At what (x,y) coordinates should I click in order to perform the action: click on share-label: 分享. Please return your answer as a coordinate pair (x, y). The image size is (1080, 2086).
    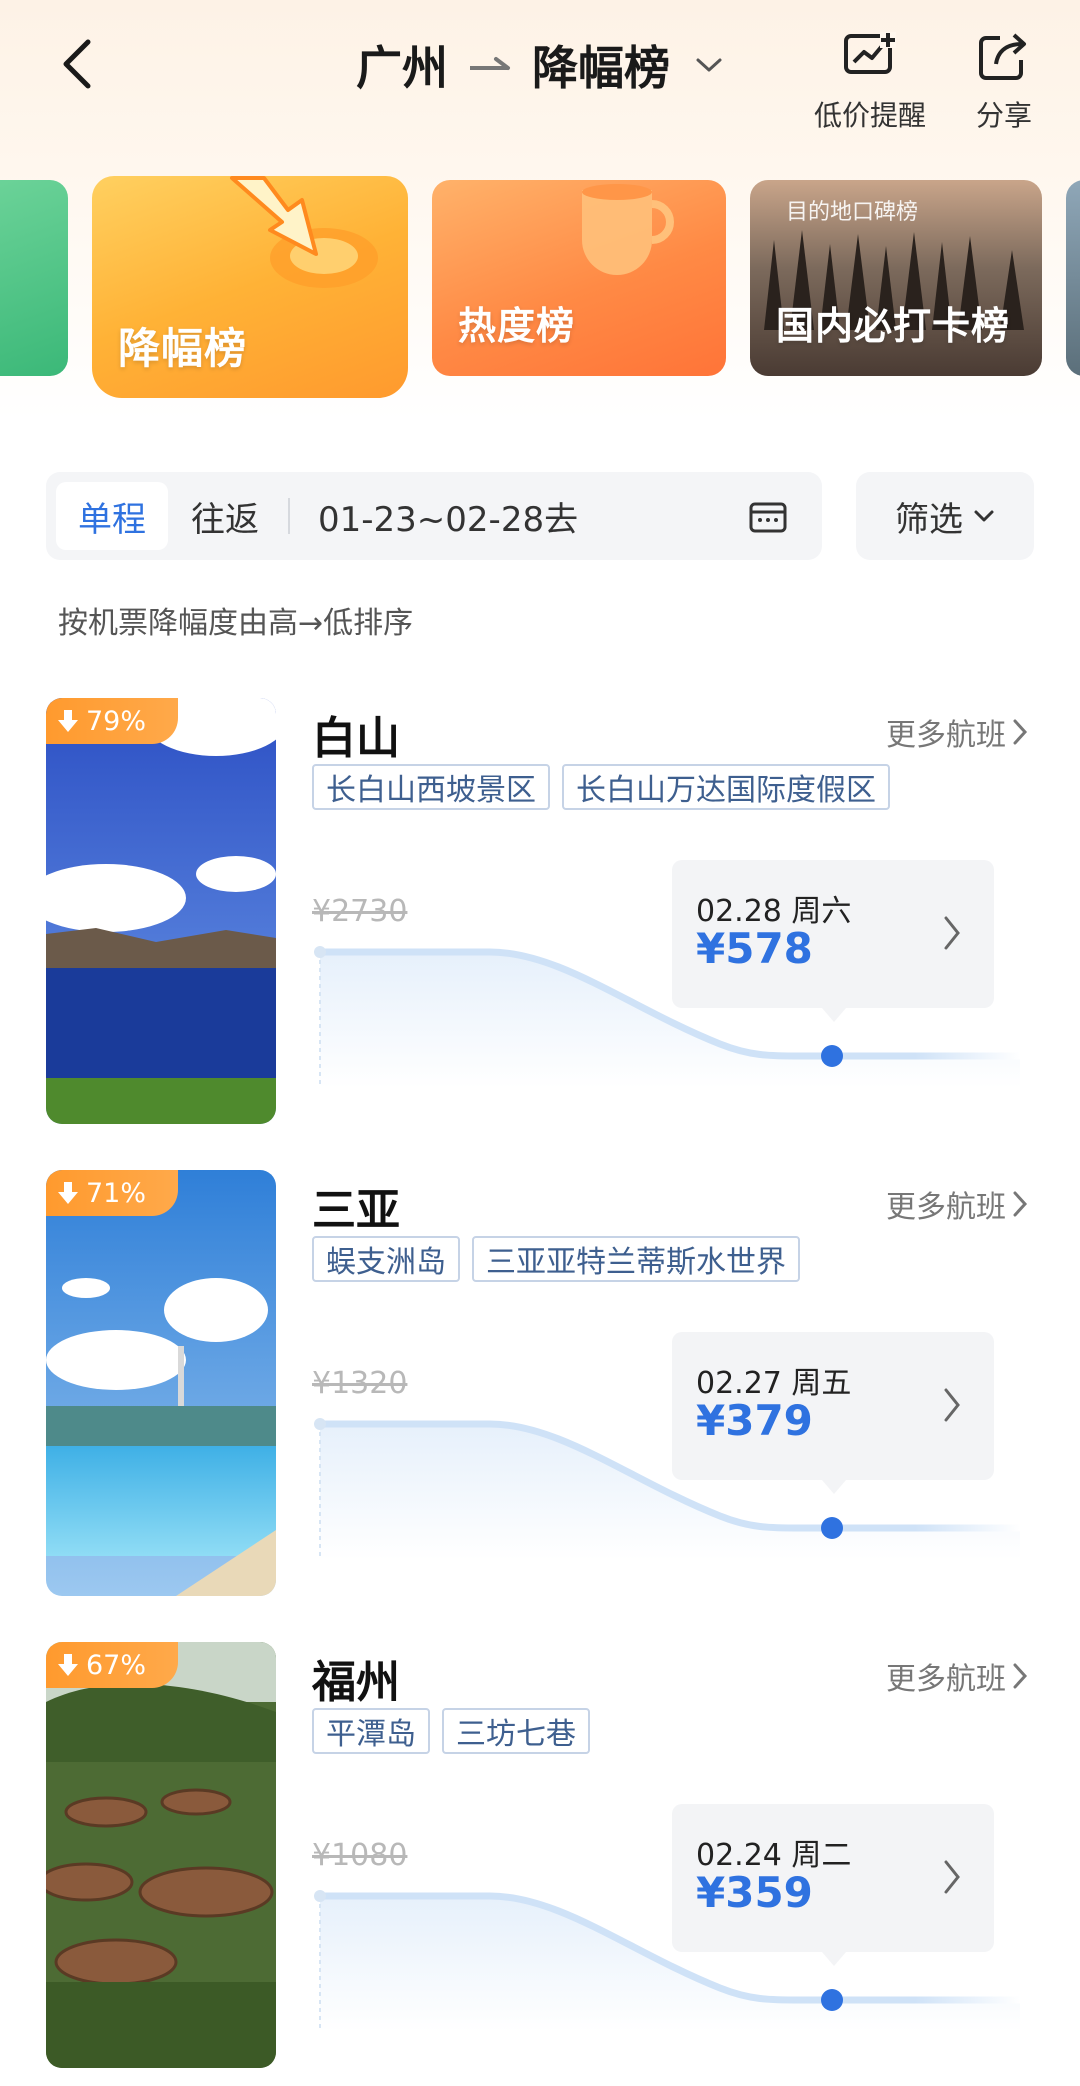
    Looking at the image, I should click on (1004, 115).